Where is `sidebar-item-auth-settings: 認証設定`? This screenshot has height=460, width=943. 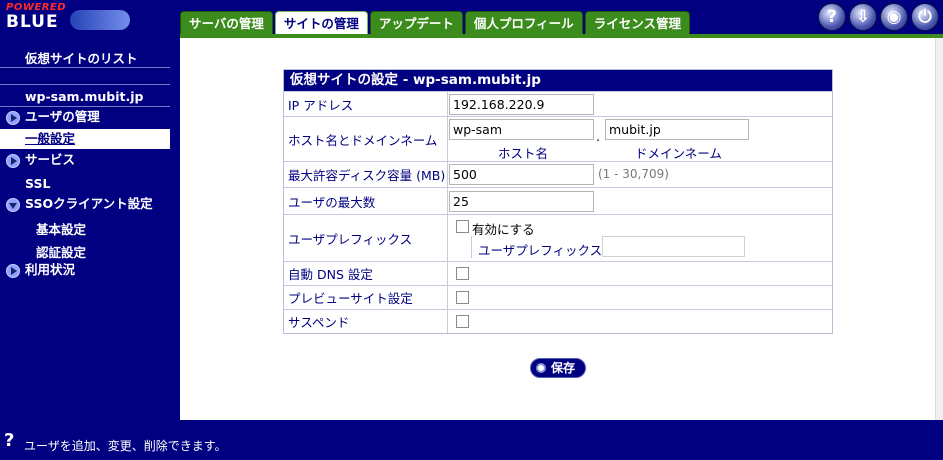
sidebar-item-auth-settings: 認証設定 is located at coordinates (85, 251).